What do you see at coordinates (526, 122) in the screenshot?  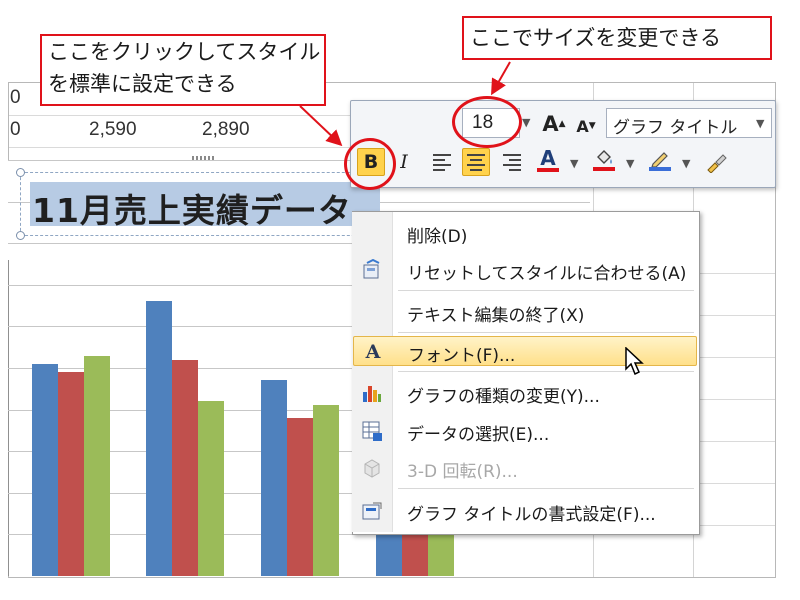 I see `font-size-dropdown-icon: ▼` at bounding box center [526, 122].